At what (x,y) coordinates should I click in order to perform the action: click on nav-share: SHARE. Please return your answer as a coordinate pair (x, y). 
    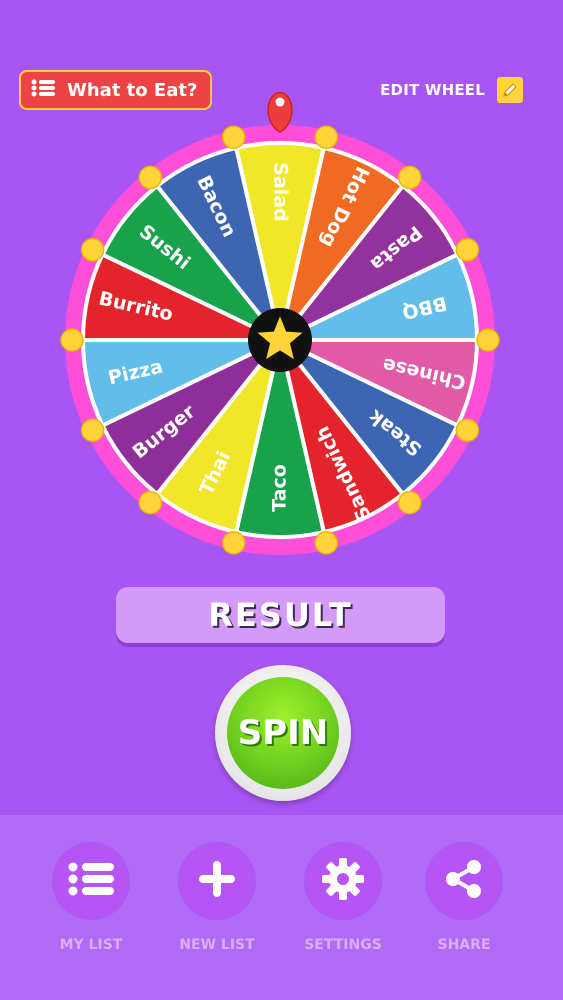
    Looking at the image, I should click on (464, 898).